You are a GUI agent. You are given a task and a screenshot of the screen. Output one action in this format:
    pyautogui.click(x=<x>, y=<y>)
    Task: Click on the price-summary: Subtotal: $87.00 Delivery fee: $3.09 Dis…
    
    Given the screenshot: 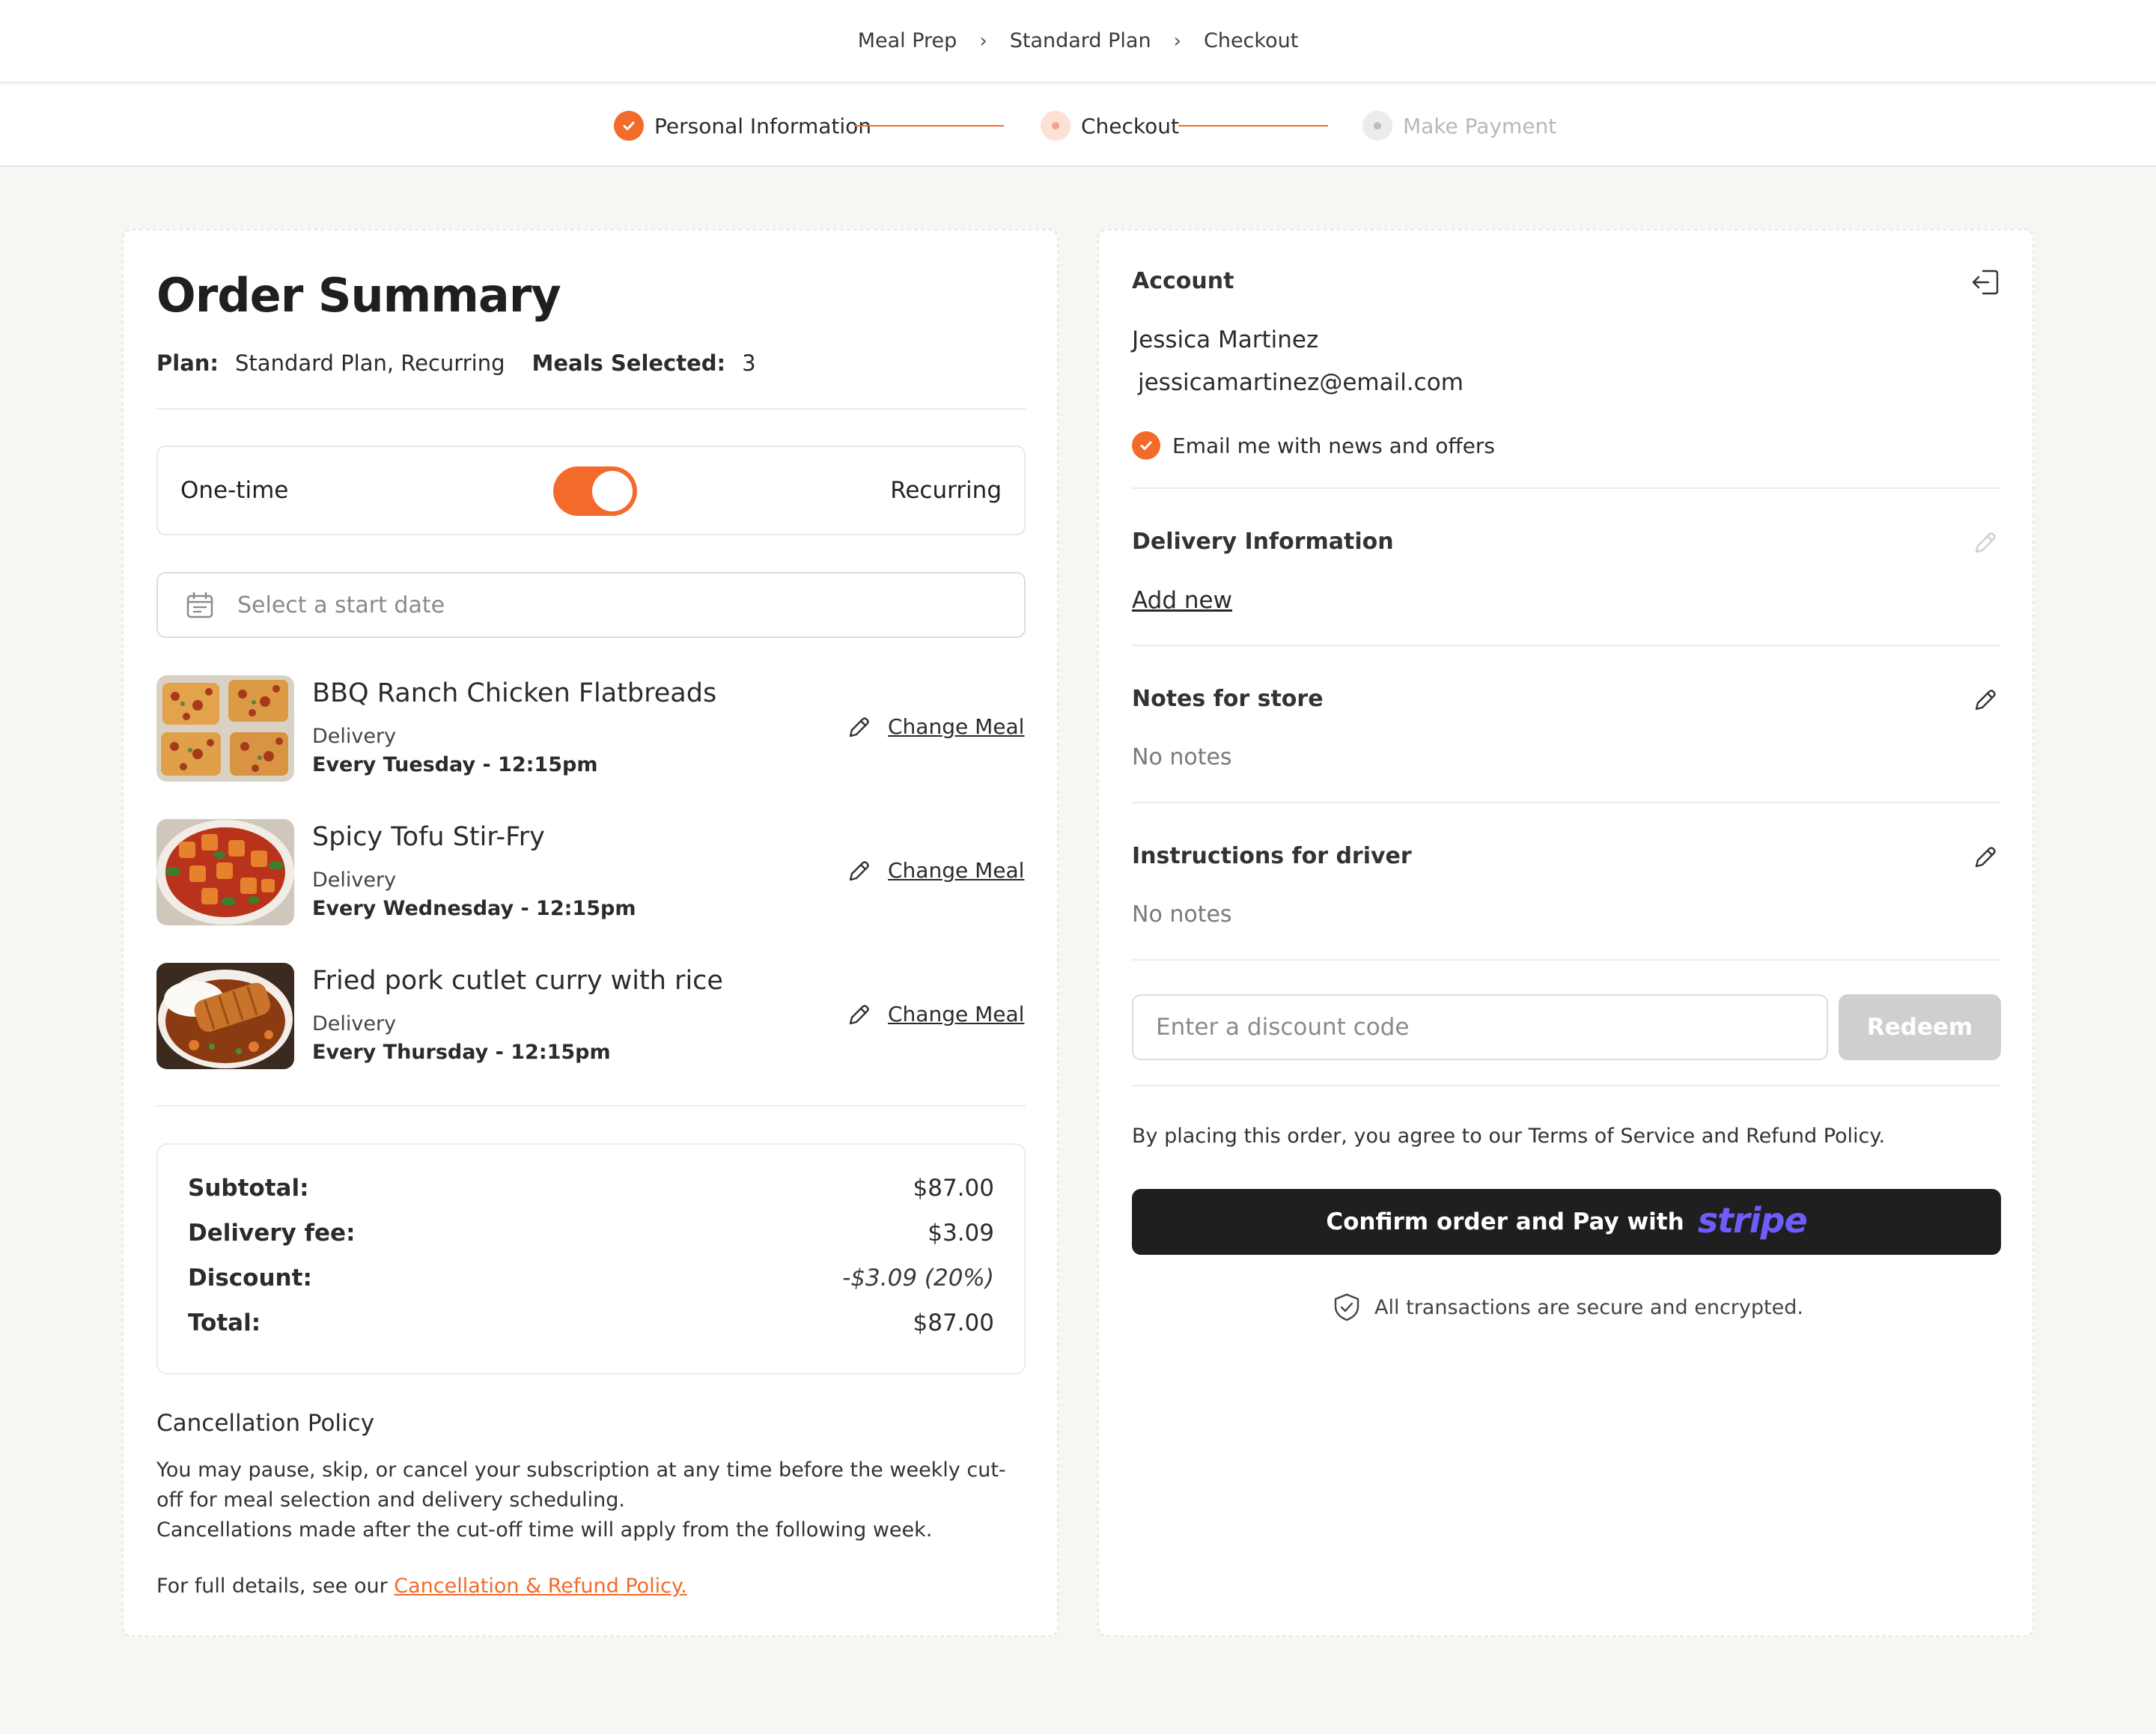 What is the action you would take?
    pyautogui.click(x=591, y=1259)
    